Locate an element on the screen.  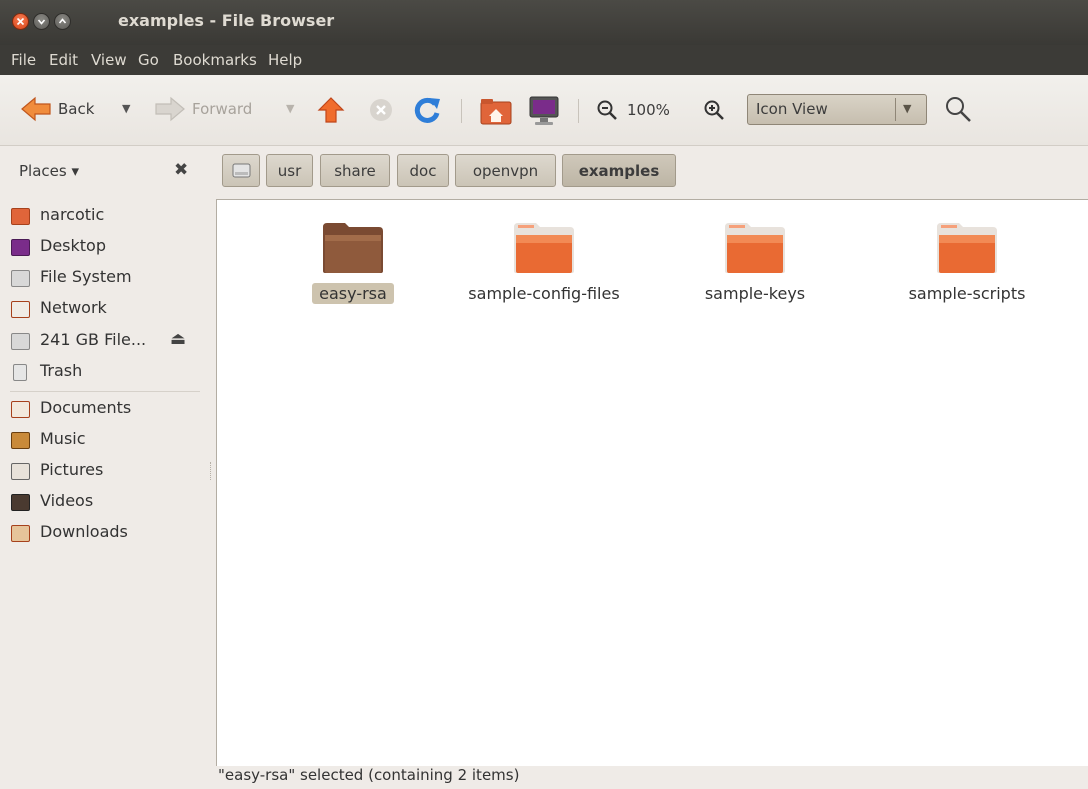
file-name: sample-config-files is located at coordinates (544, 293).